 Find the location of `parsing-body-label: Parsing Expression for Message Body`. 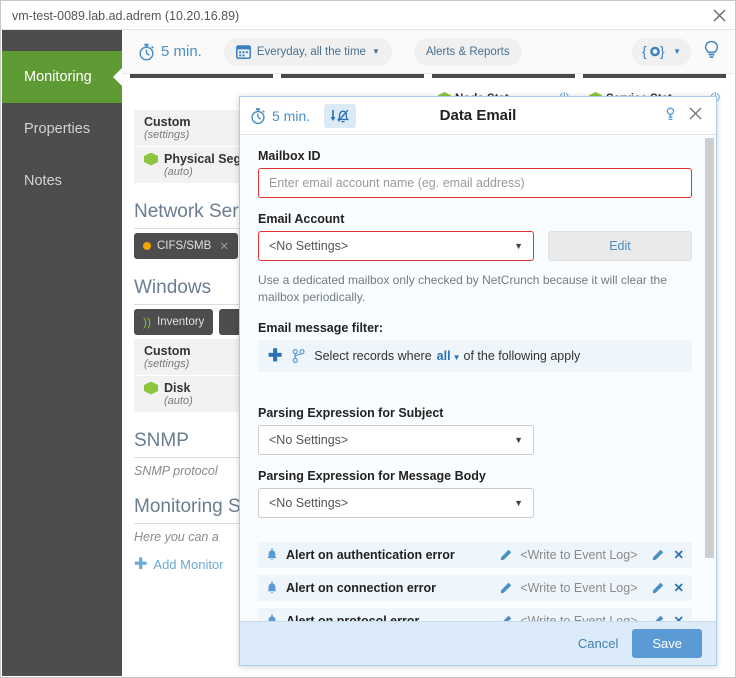

parsing-body-label: Parsing Expression for Message Body is located at coordinates (372, 475).